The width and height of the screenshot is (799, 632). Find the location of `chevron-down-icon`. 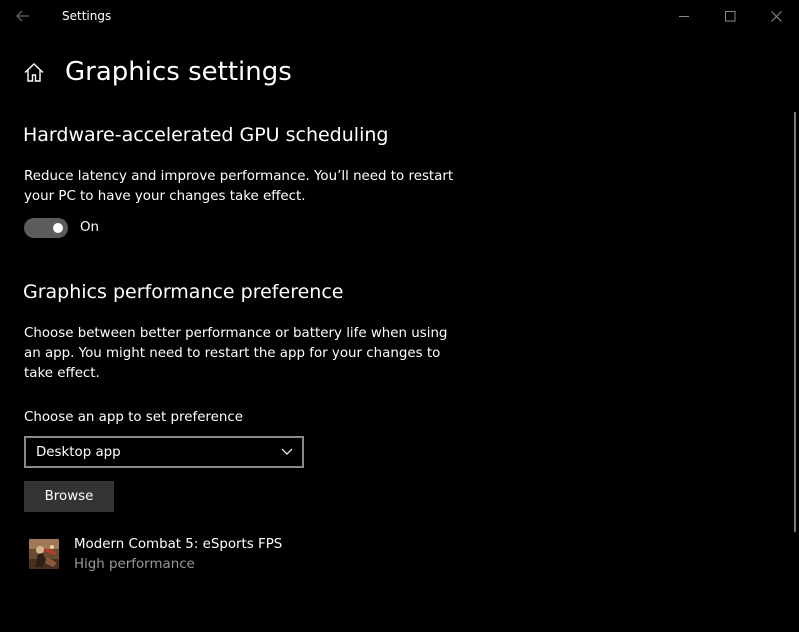

chevron-down-icon is located at coordinates (287, 451).